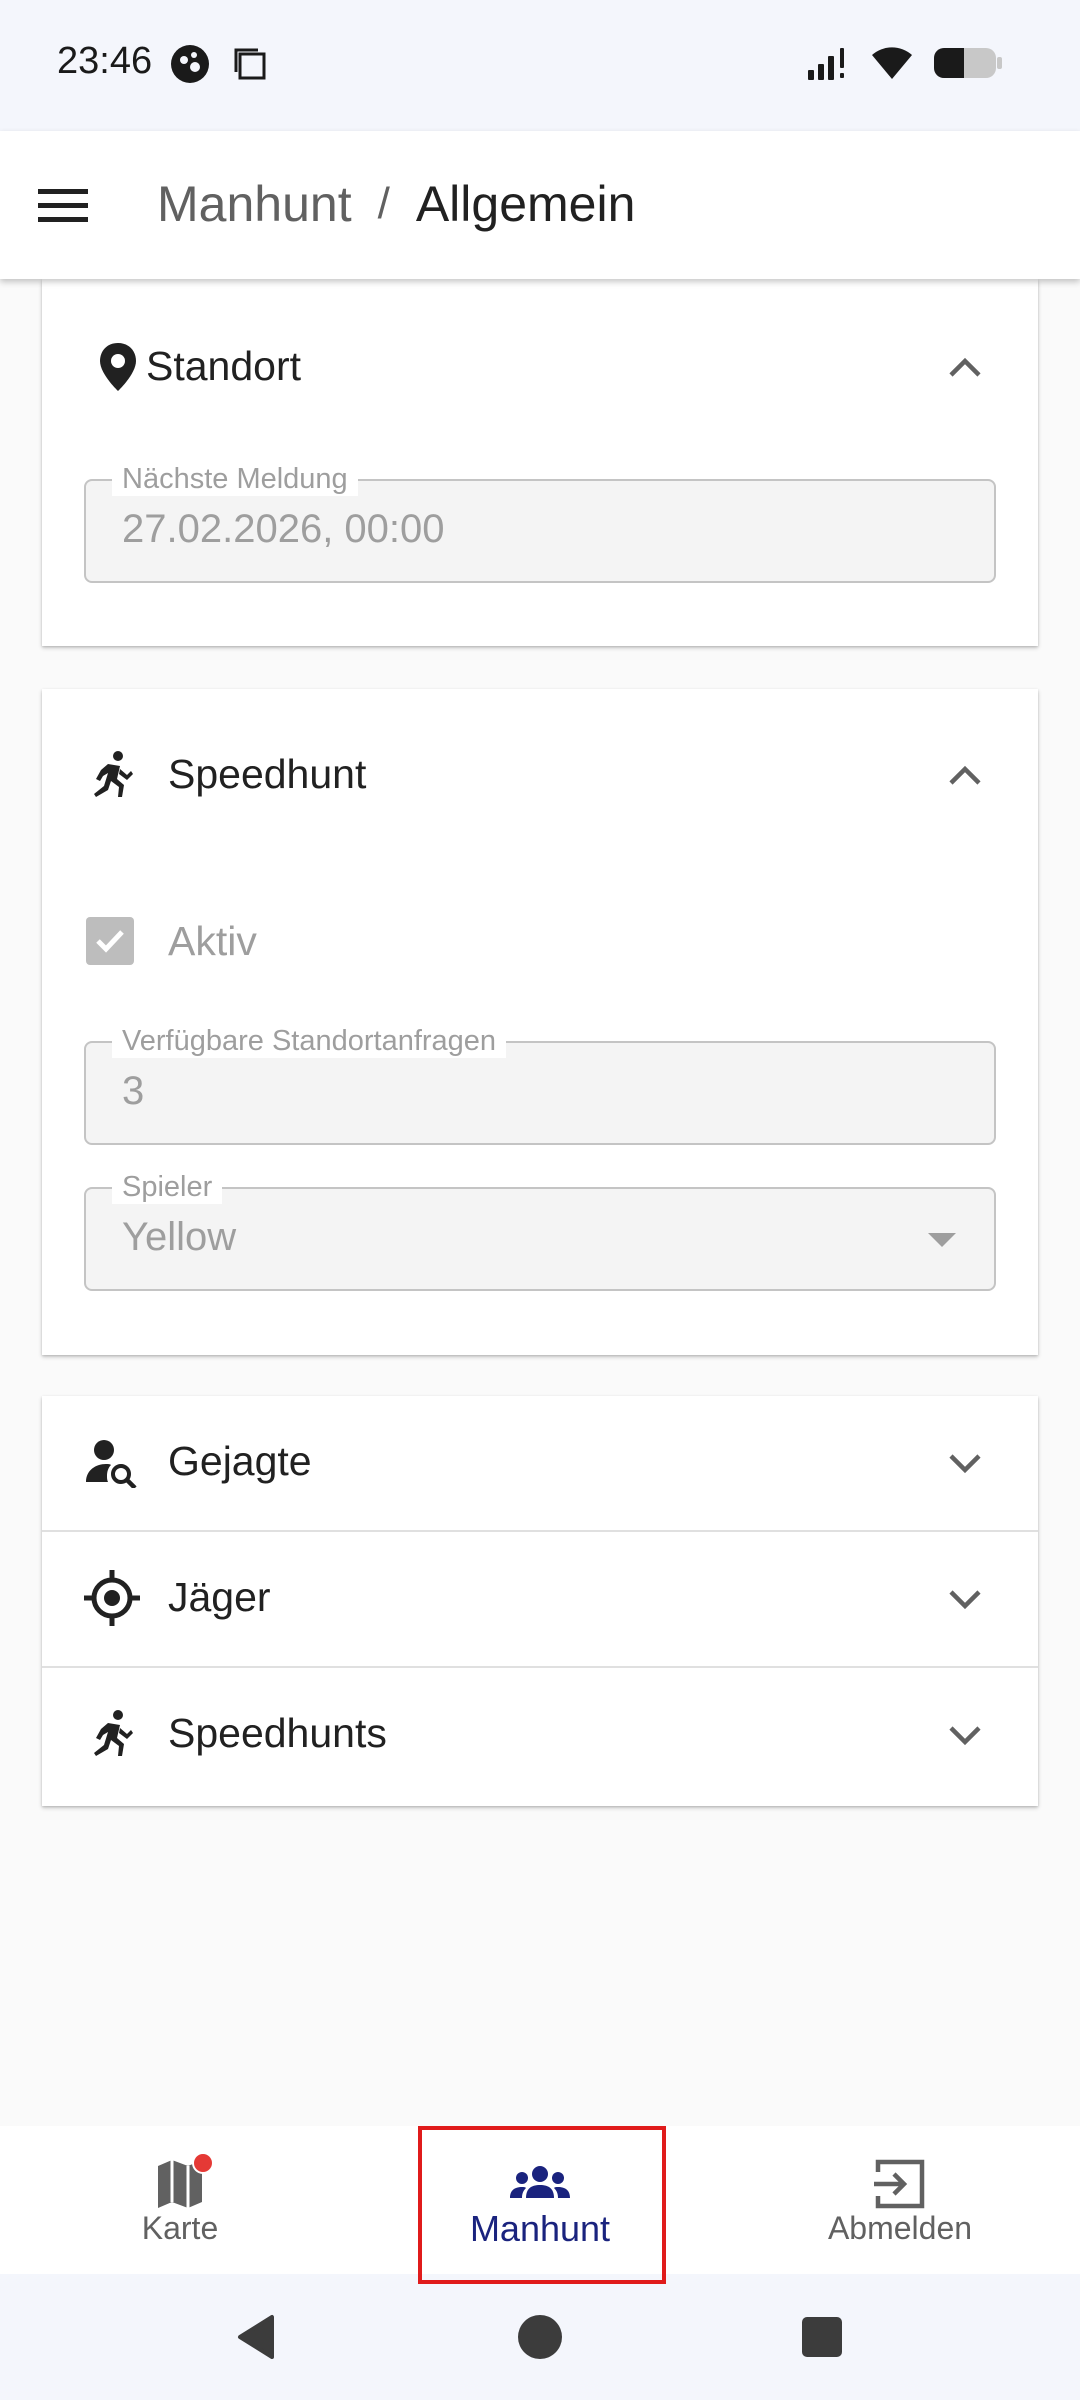  What do you see at coordinates (180, 2228) in the screenshot?
I see `nav-karte-label: Karte` at bounding box center [180, 2228].